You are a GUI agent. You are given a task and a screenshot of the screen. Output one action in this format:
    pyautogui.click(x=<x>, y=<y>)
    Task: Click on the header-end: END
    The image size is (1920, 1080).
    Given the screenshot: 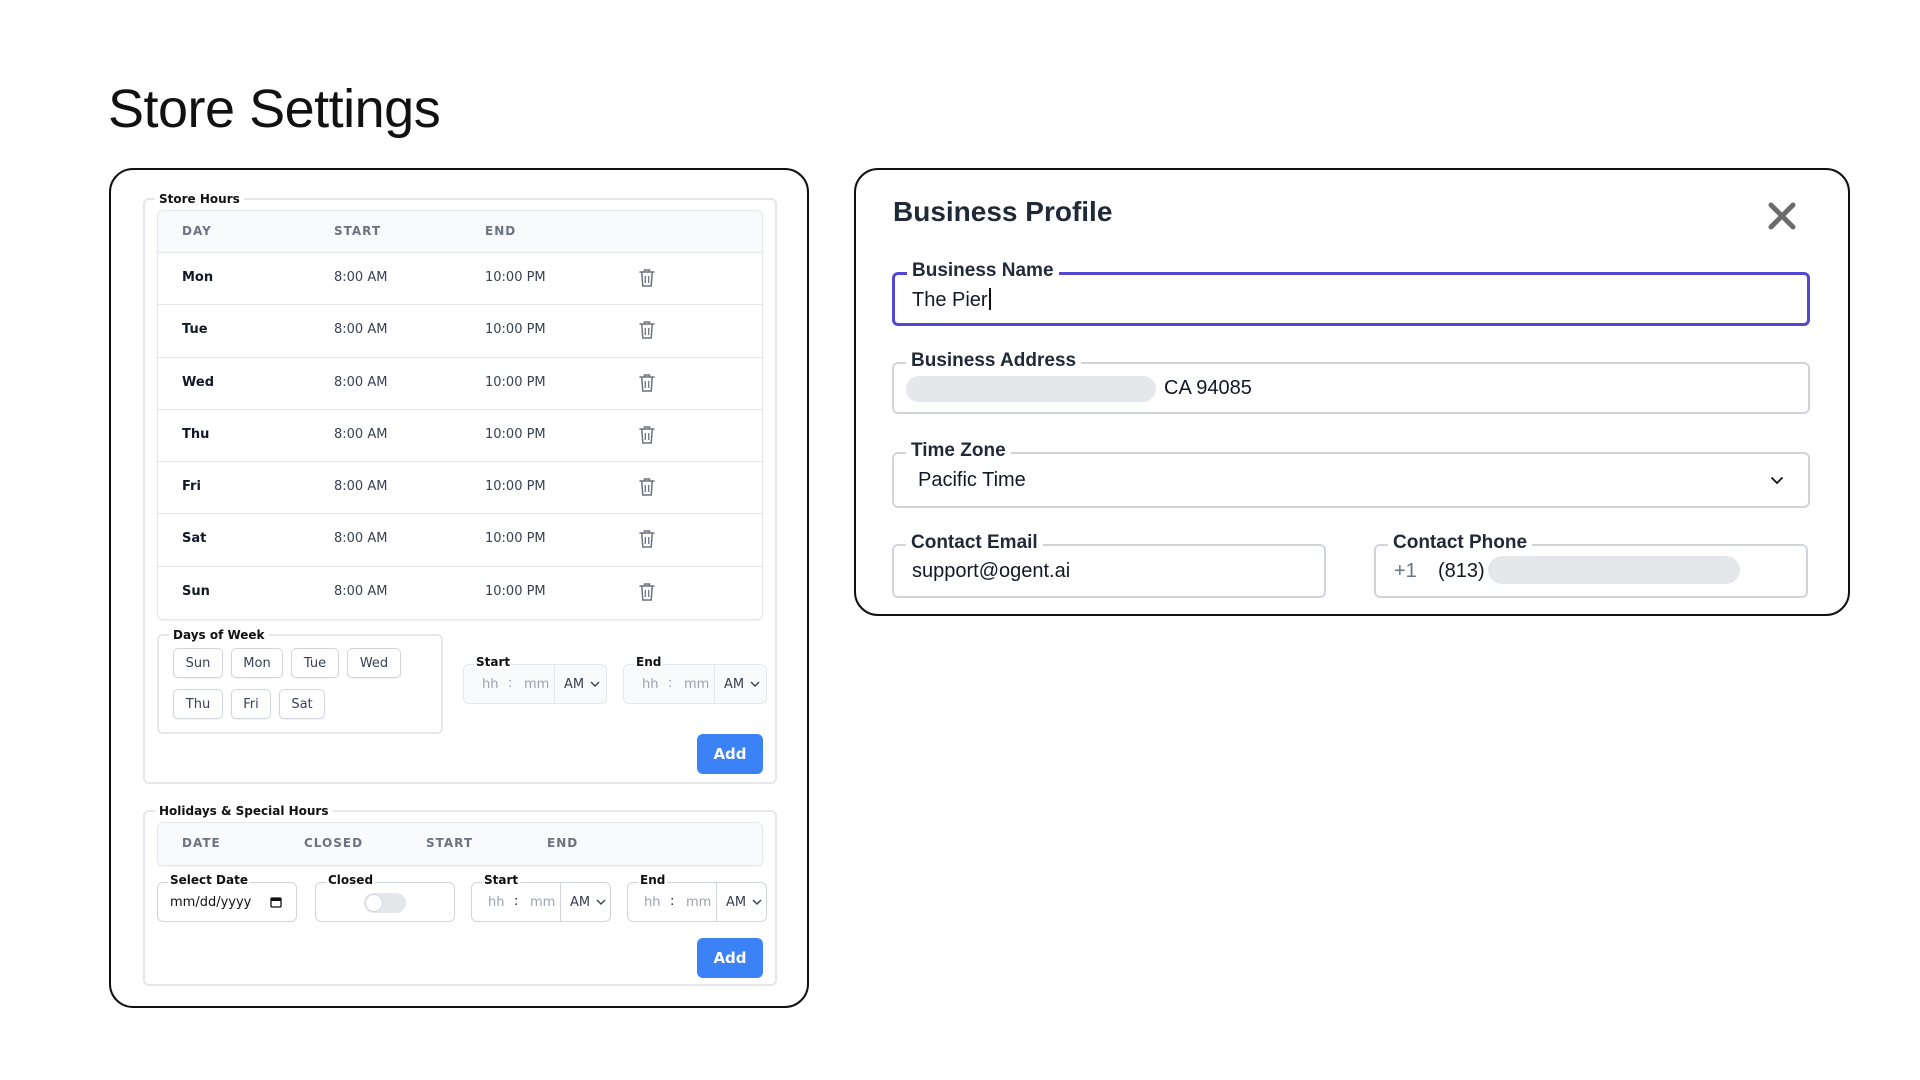 What is the action you would take?
    pyautogui.click(x=563, y=843)
    